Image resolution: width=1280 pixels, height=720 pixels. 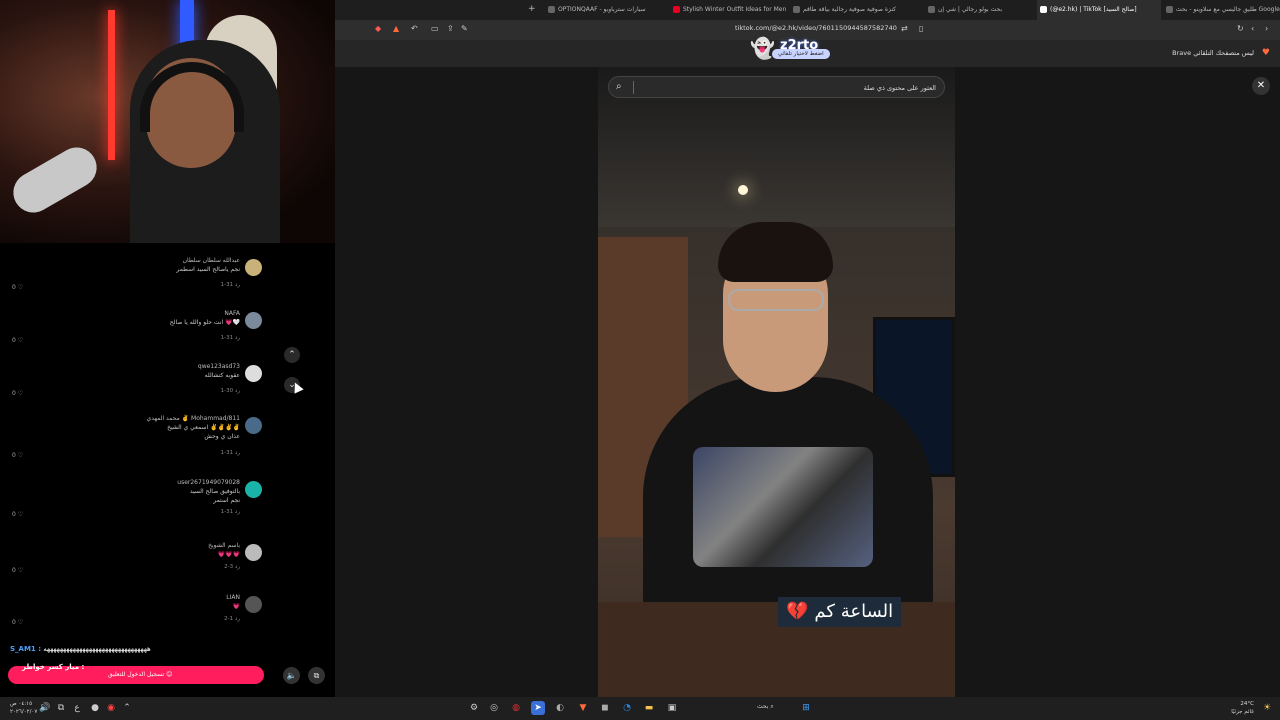 I want to click on pinterest-favicon-icon, so click(x=676, y=9).